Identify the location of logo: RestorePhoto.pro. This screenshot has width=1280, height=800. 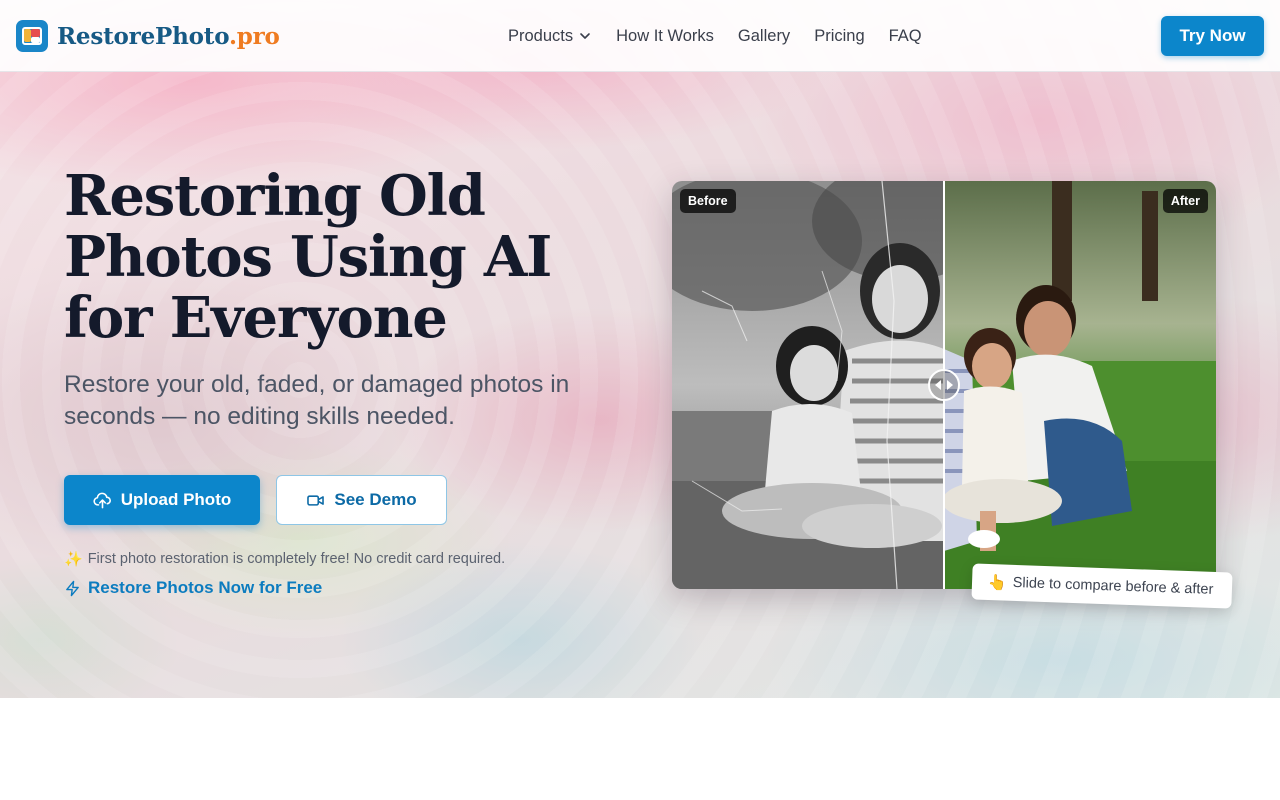
(148, 36).